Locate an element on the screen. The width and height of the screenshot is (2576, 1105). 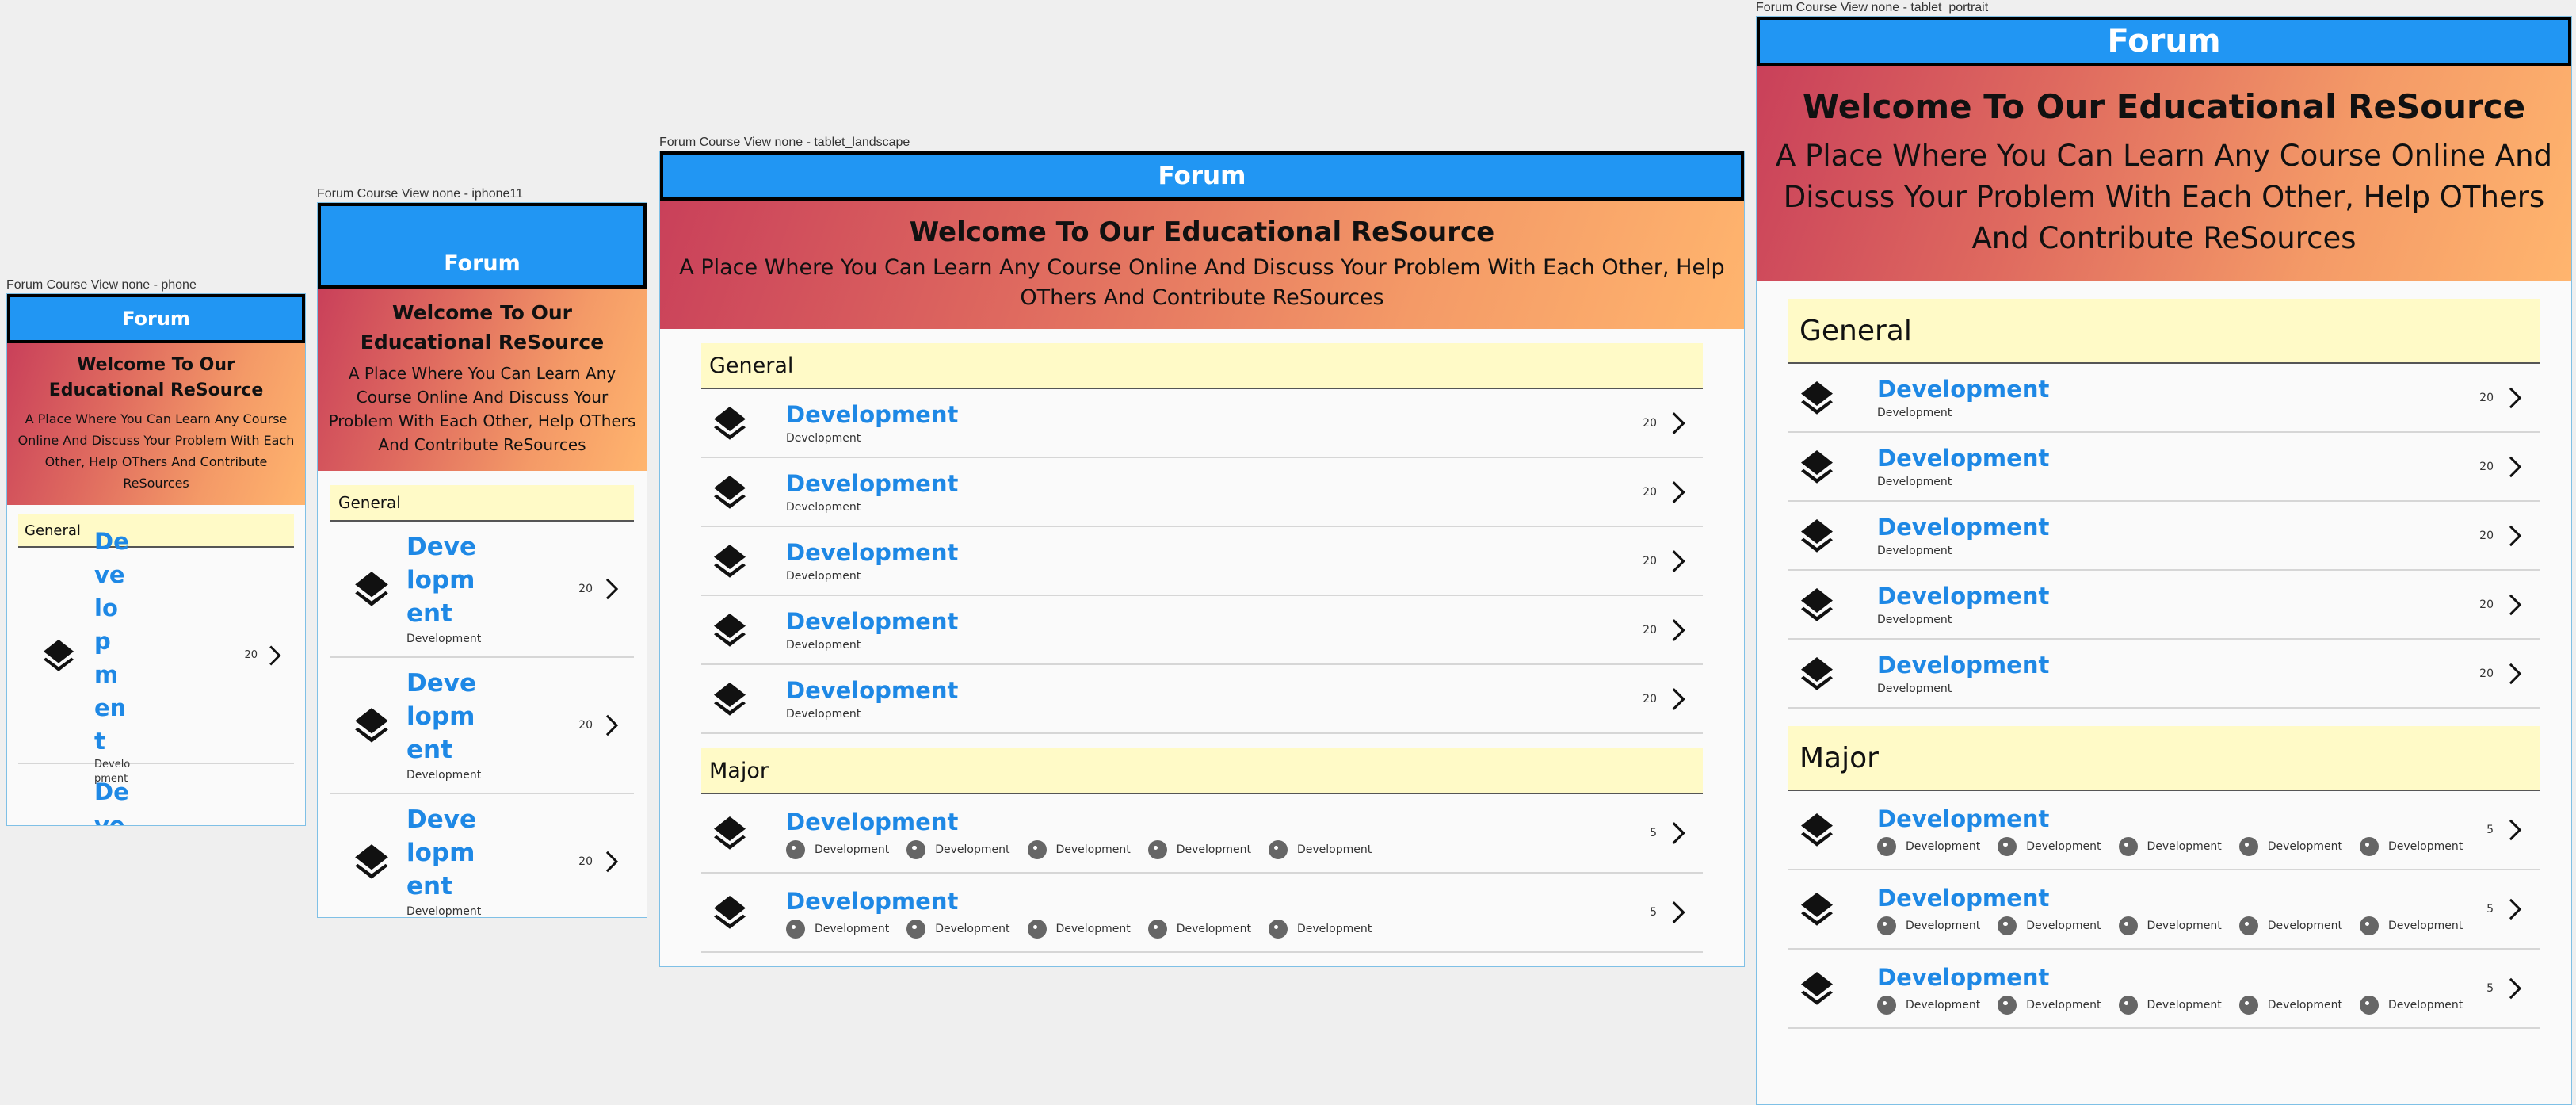
frame-label: Forum Course View none - tablet_portrait is located at coordinates (1872, 8).